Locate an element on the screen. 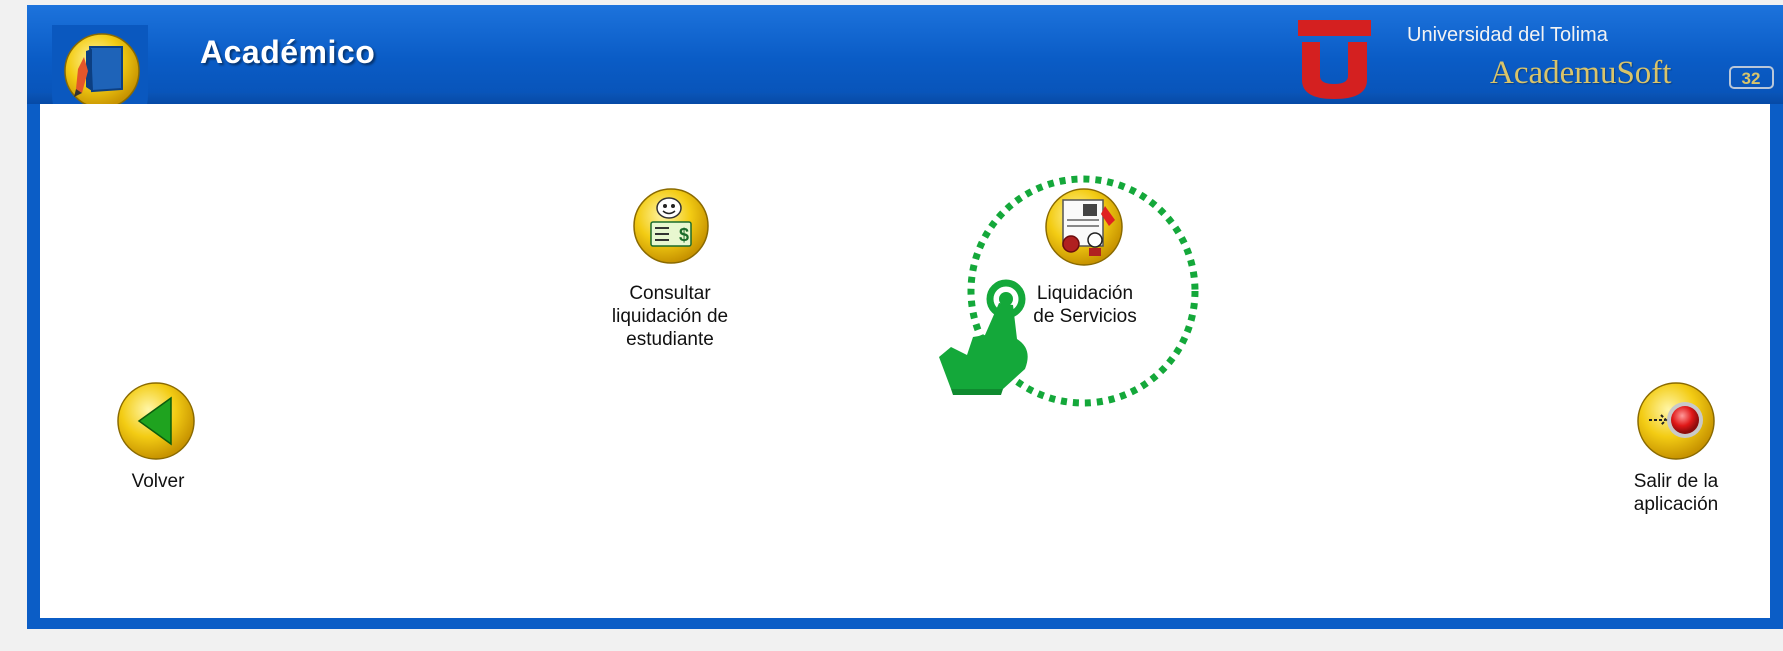 The height and width of the screenshot is (651, 1783). svg-text: 32 is located at coordinates (1751, 78).